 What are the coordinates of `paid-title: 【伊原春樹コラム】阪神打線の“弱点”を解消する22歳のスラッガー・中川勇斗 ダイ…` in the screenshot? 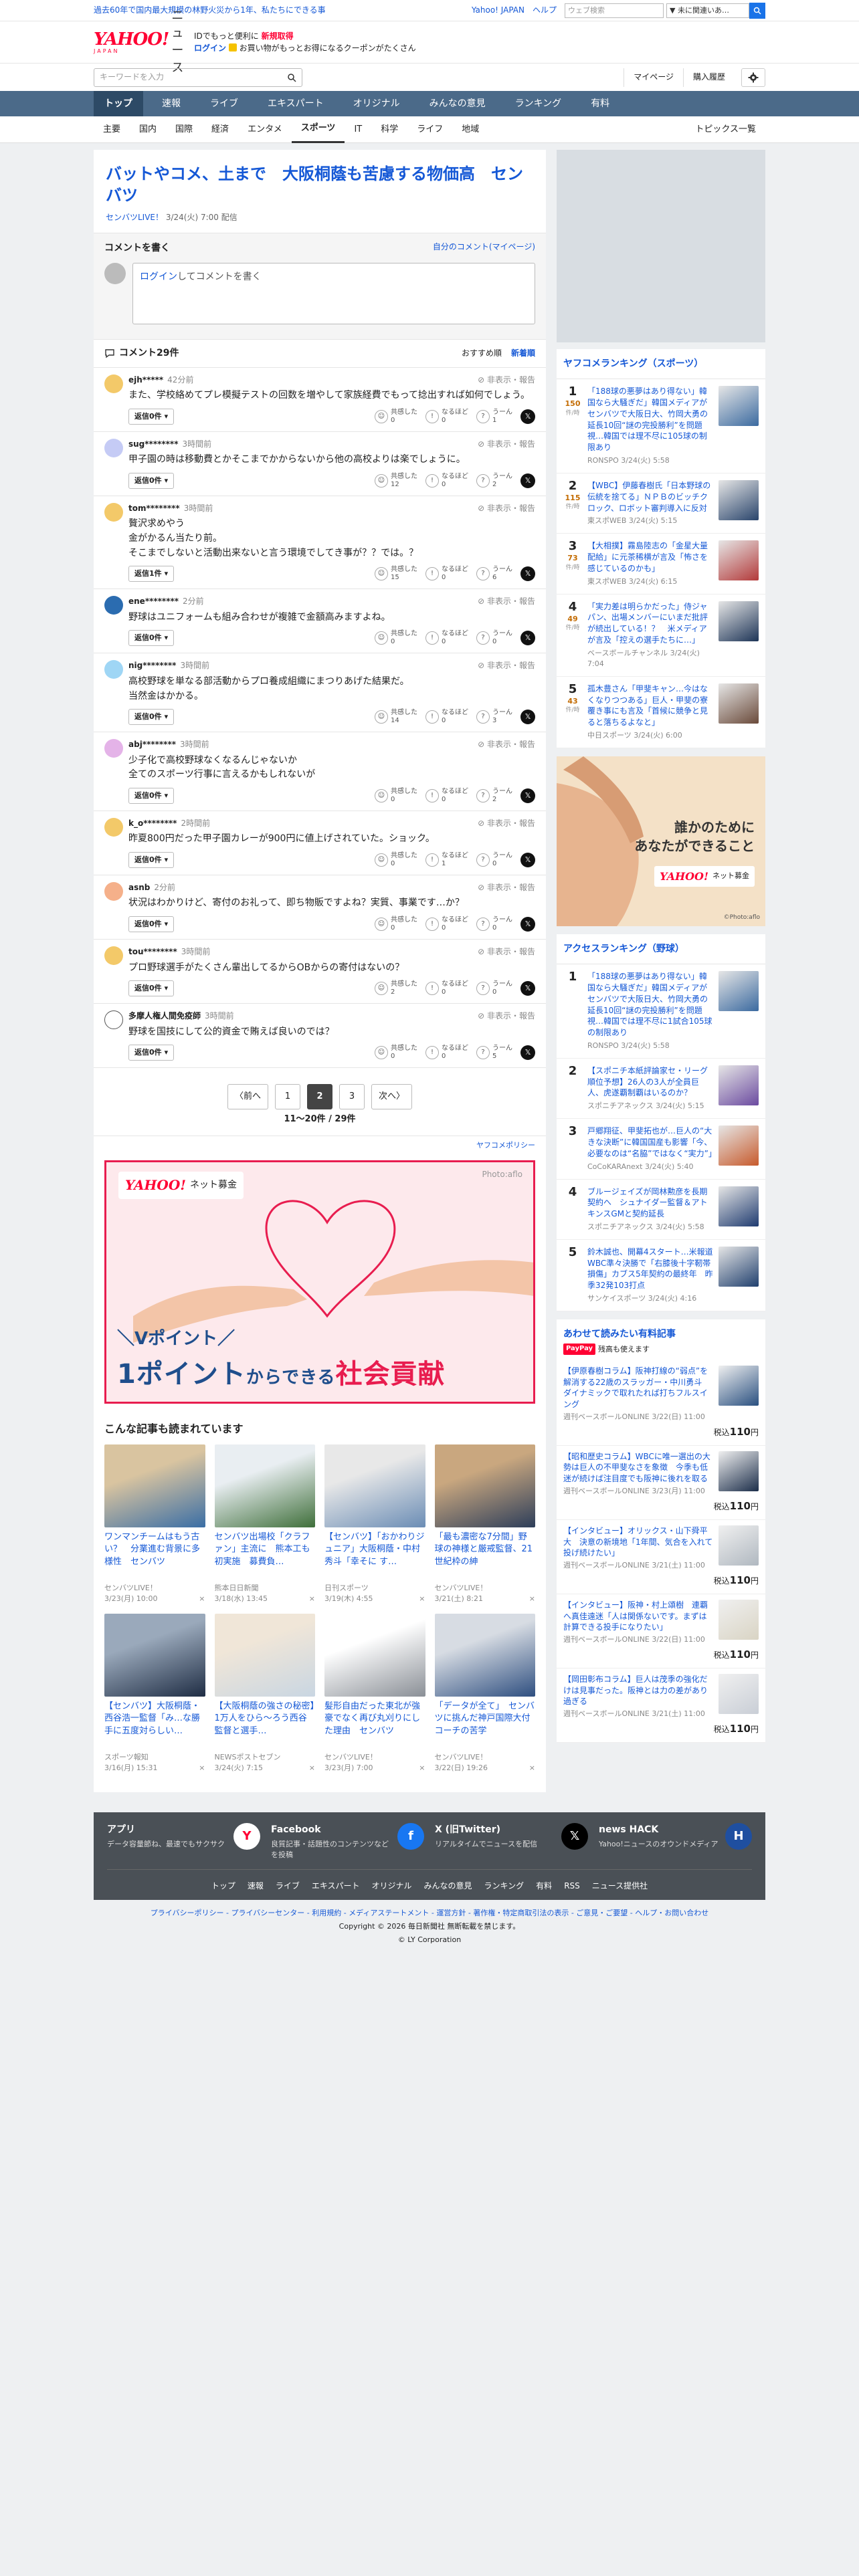 It's located at (638, 1388).